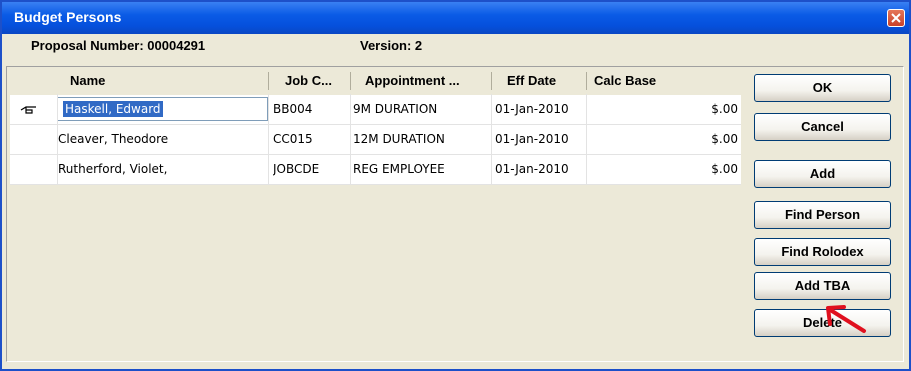 The image size is (911, 371). What do you see at coordinates (399, 169) in the screenshot?
I see `appointment-cell: REG EMPLOYEE` at bounding box center [399, 169].